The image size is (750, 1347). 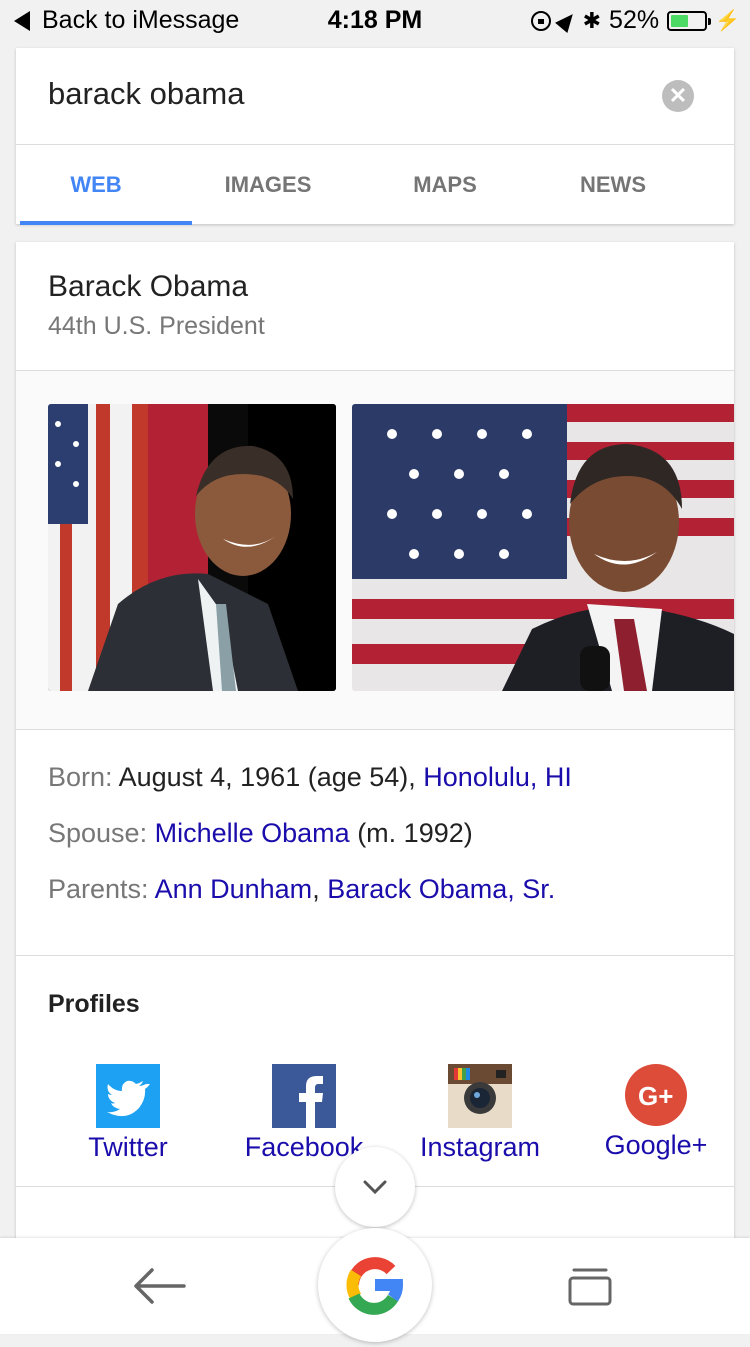 I want to click on fact-key: Spouse:, so click(x=98, y=833).